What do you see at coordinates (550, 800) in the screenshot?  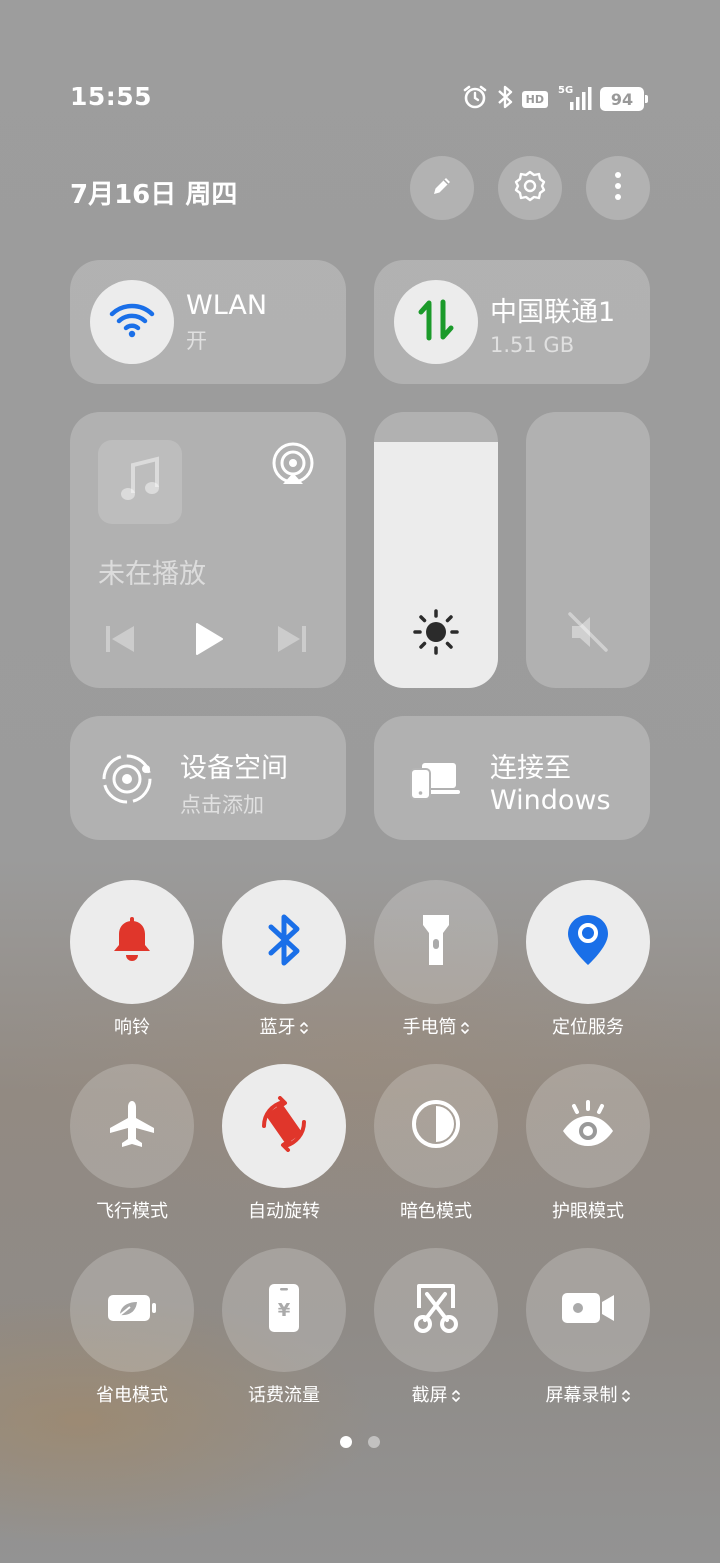 I see `connect-windows-line2: Windows` at bounding box center [550, 800].